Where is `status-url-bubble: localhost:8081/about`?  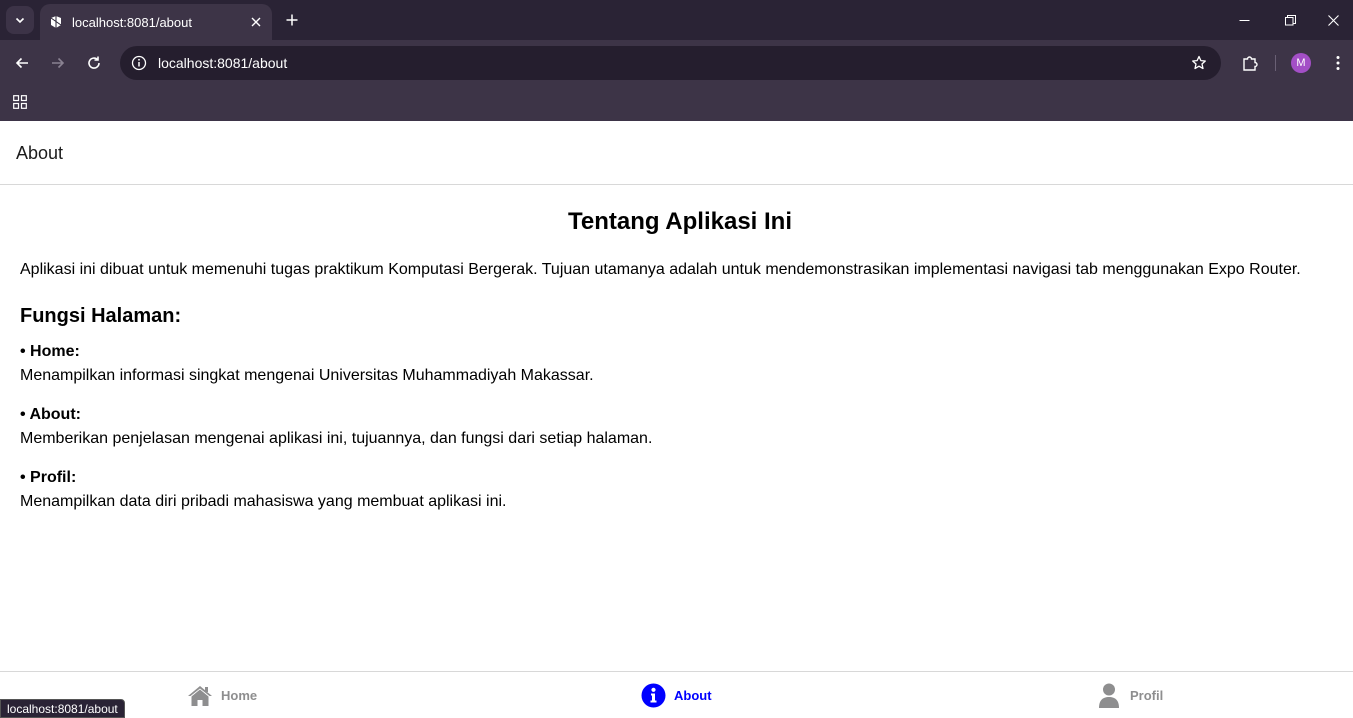 status-url-bubble: localhost:8081/about is located at coordinates (62, 708).